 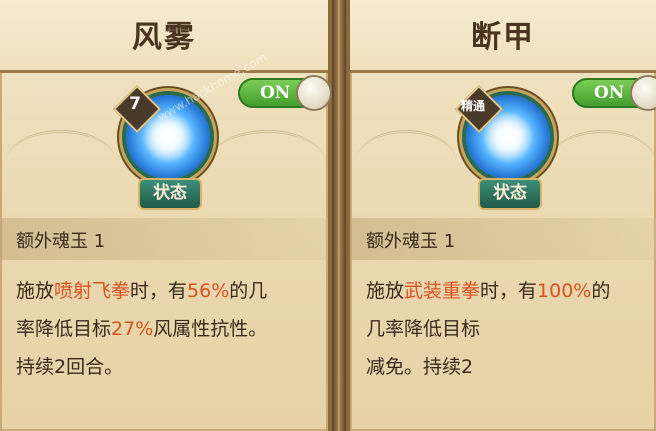 What do you see at coordinates (92, 291) in the screenshot?
I see `desc-highlight-skill: 喷射飞拳` at bounding box center [92, 291].